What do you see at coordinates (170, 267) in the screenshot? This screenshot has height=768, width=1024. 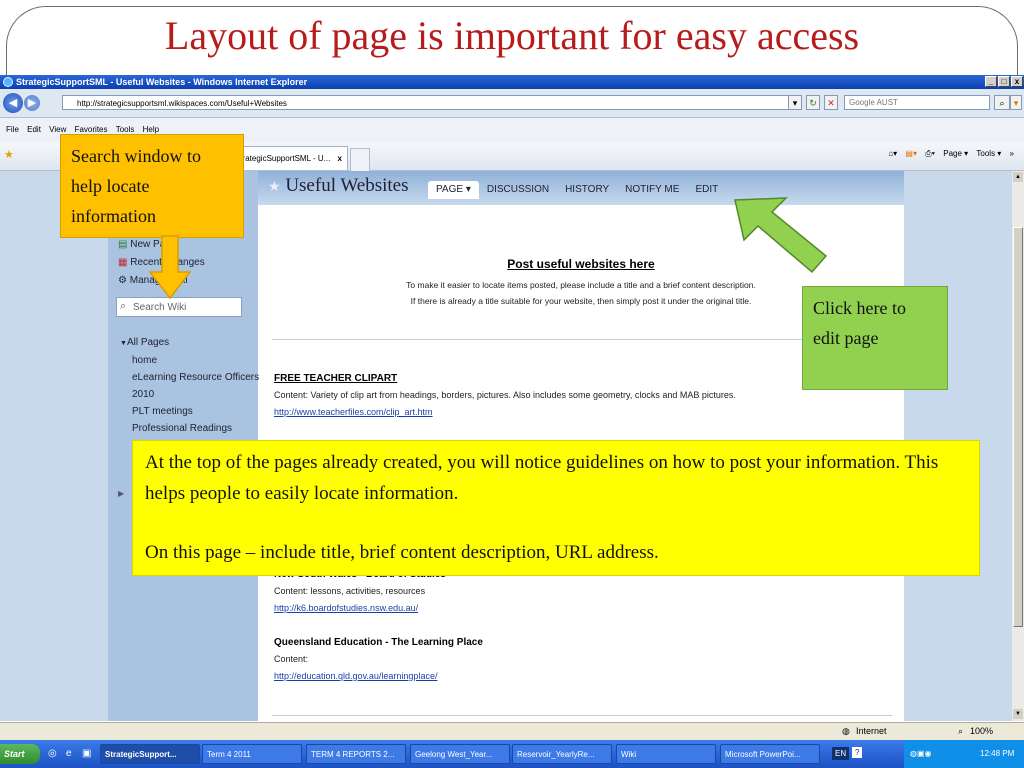 I see `orange-down-arrow` at bounding box center [170, 267].